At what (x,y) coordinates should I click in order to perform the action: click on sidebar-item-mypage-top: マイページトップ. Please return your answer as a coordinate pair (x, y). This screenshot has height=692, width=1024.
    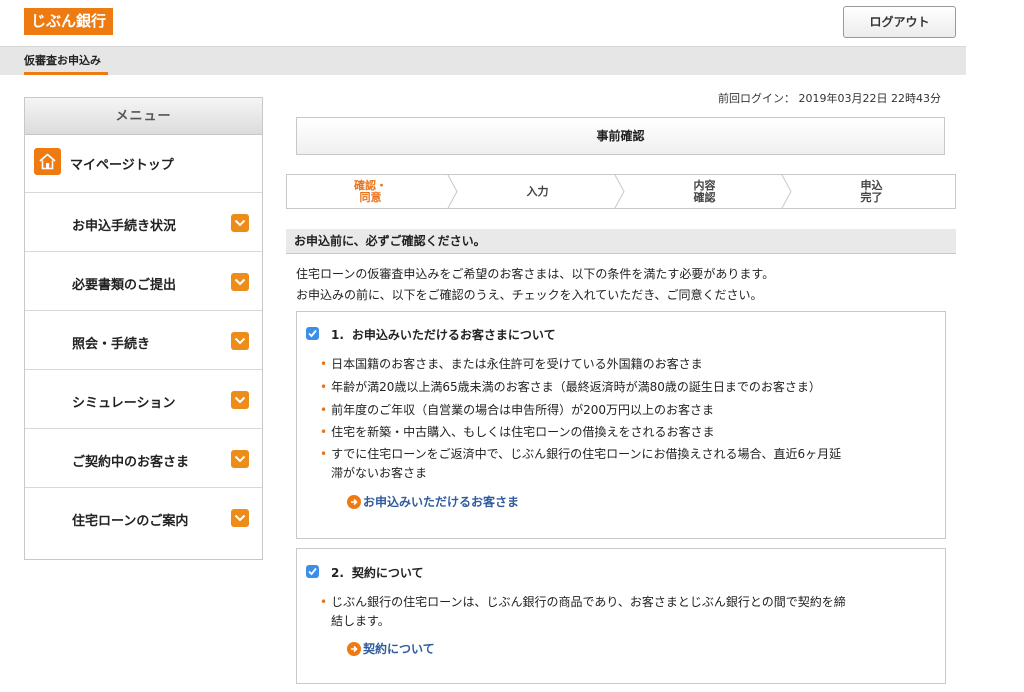
    Looking at the image, I should click on (143, 164).